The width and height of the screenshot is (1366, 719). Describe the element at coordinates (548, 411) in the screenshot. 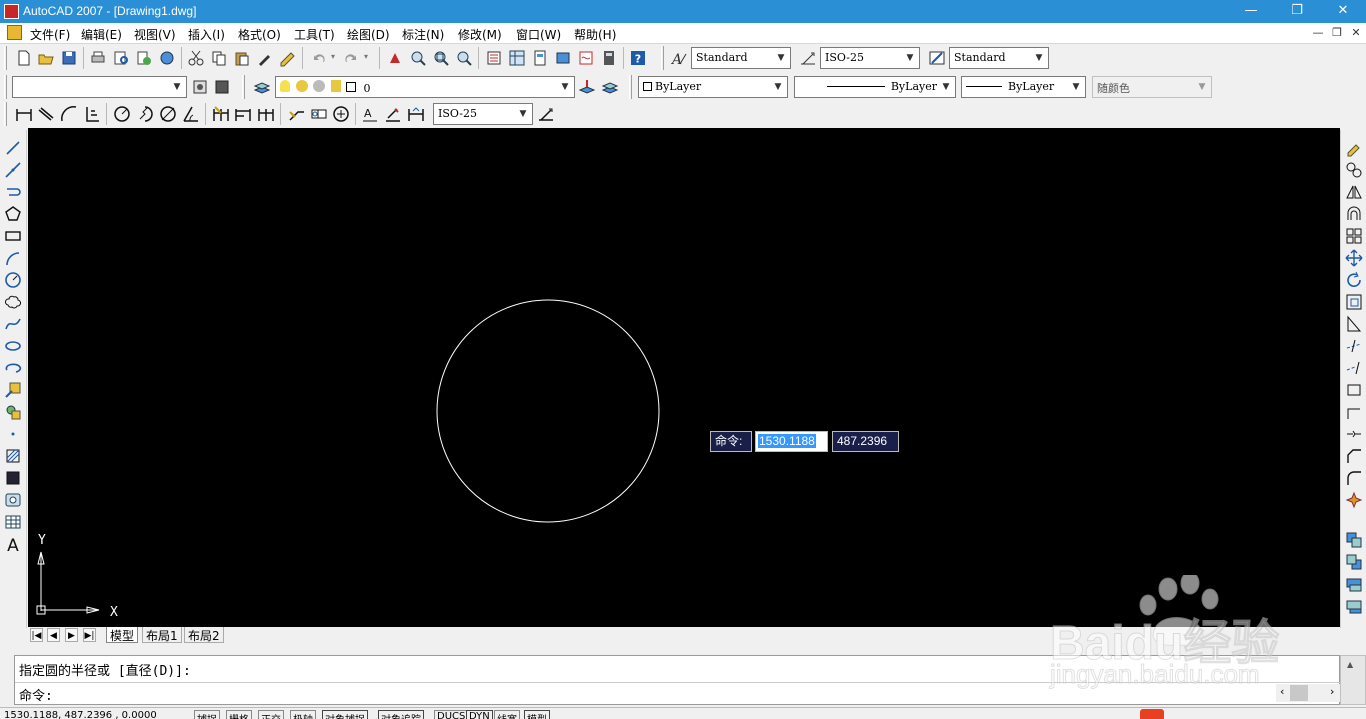

I see `drawn-circle` at that location.